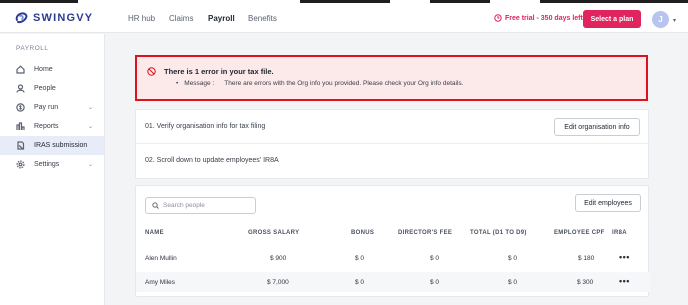 The height and width of the screenshot is (305, 688). Describe the element at coordinates (278, 258) in the screenshot. I see `cell-gross-salary: $ 900` at that location.